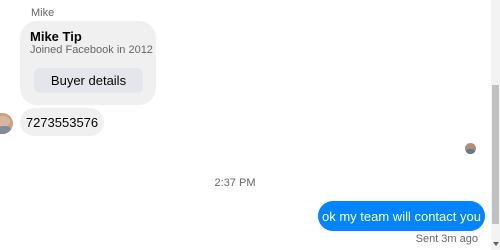 The height and width of the screenshot is (250, 500). What do you see at coordinates (88, 80) in the screenshot?
I see `buyer-details-button: Buyer details` at bounding box center [88, 80].